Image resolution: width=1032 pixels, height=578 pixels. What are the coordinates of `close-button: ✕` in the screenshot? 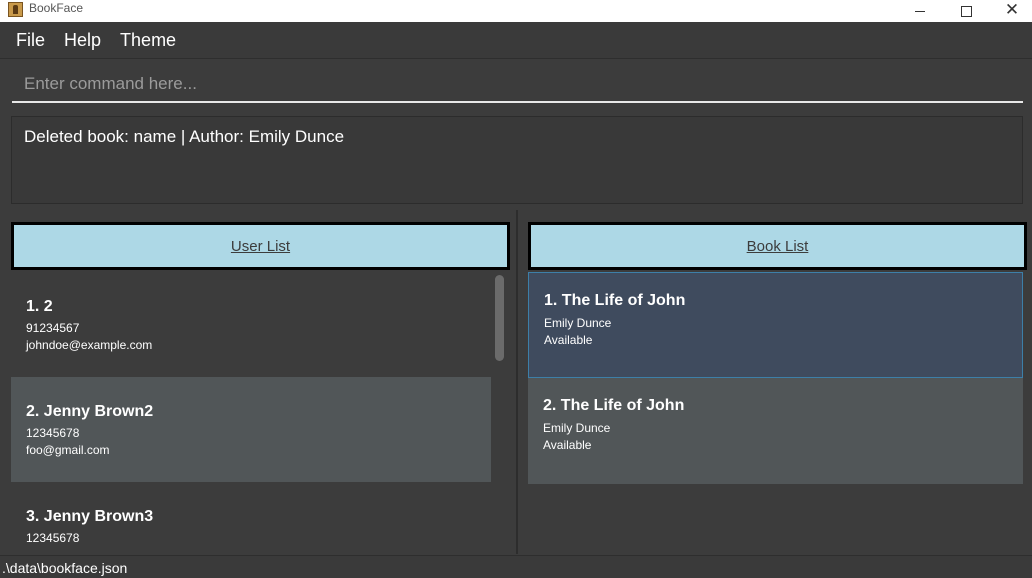 It's located at (1010, 11).